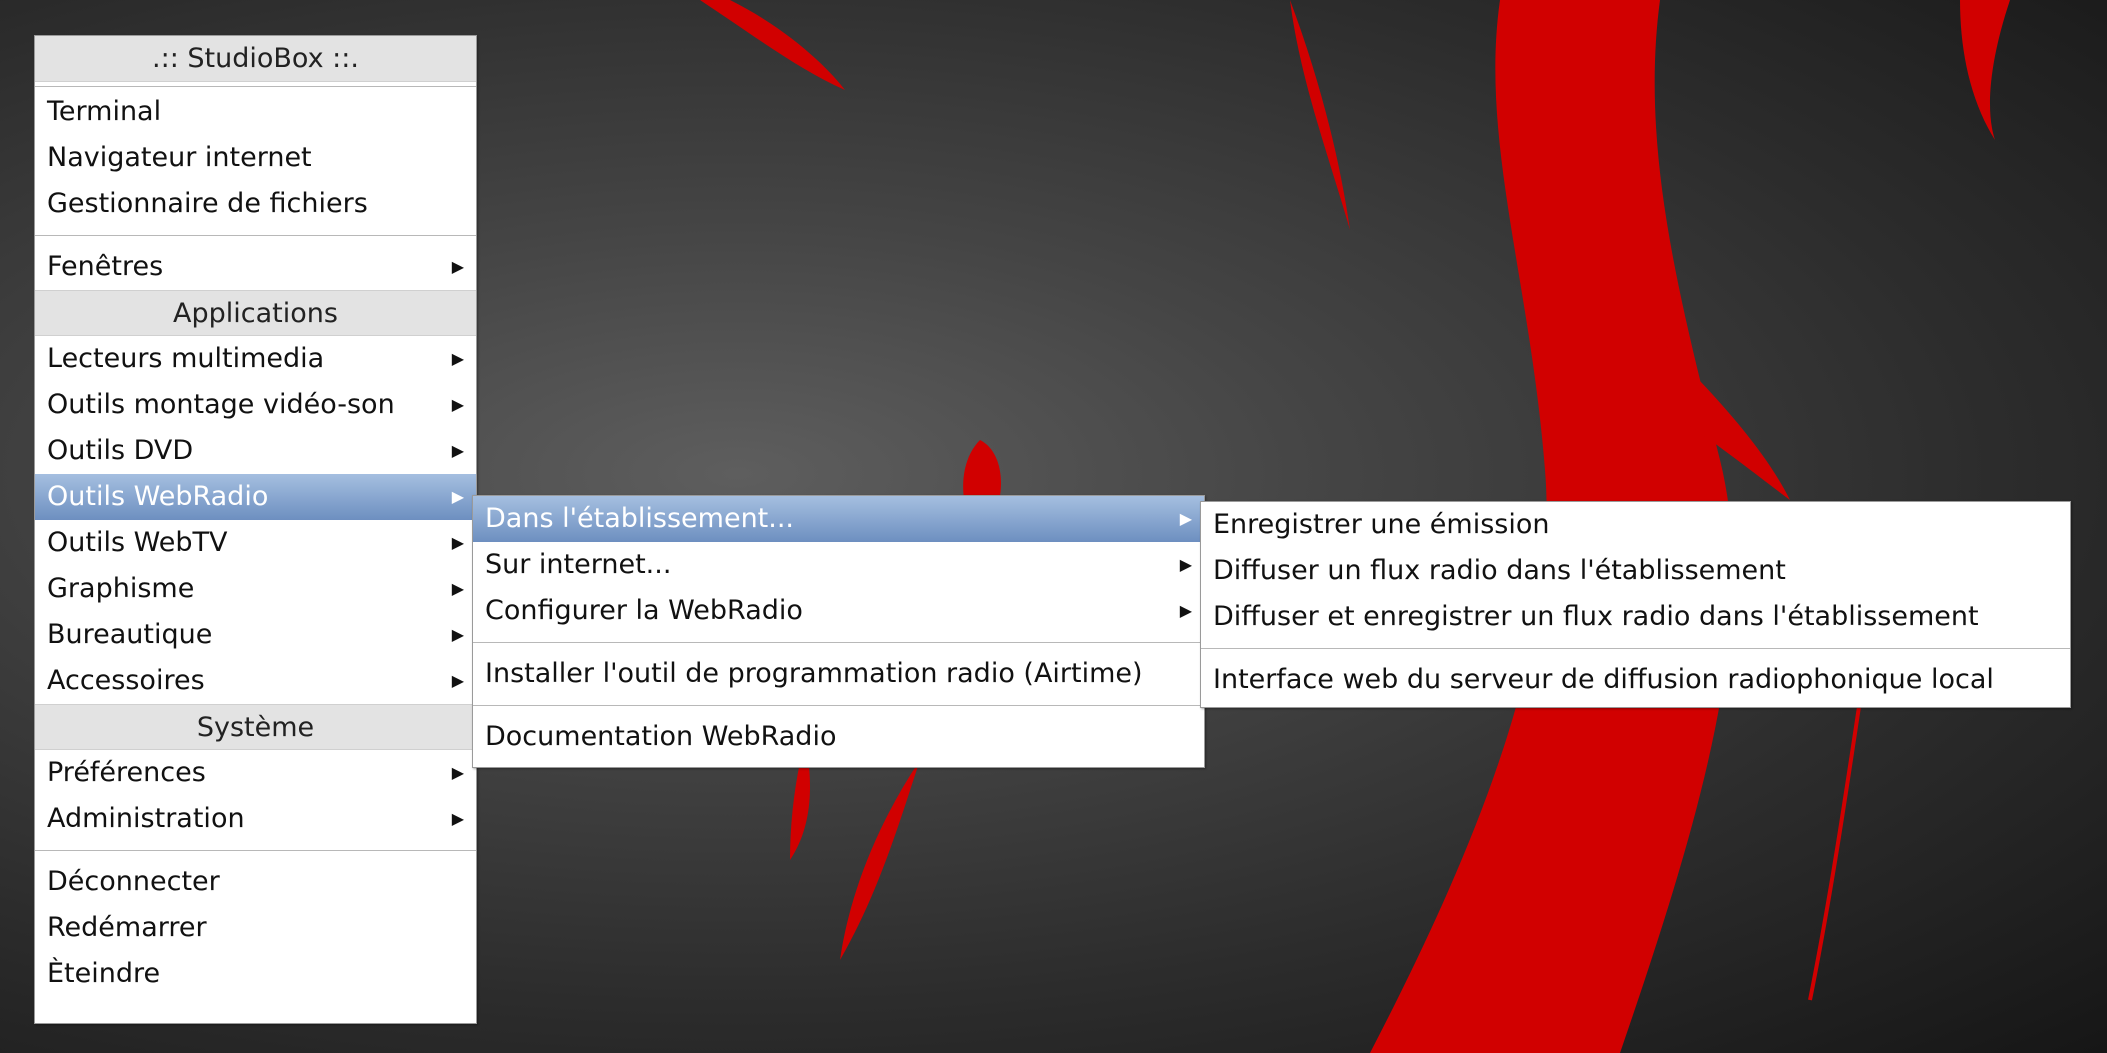 This screenshot has width=2107, height=1053. I want to click on menu-item-configurer-webradio: Configurer la WebRadio ▶, so click(838, 611).